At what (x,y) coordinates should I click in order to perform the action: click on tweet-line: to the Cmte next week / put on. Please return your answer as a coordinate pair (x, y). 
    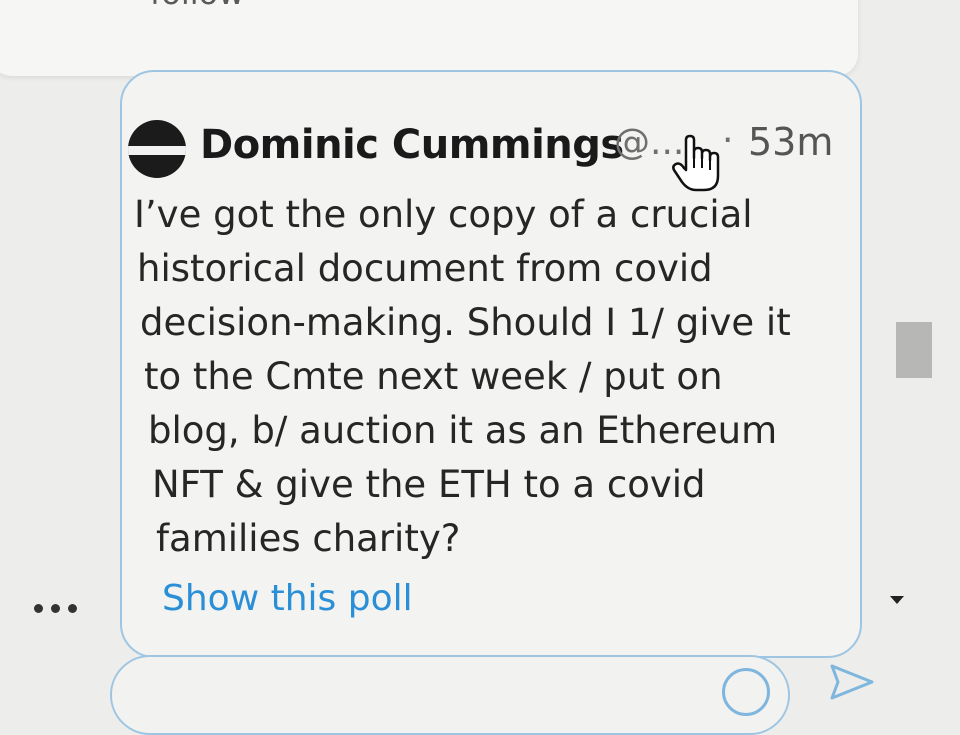
    Looking at the image, I should click on (433, 376).